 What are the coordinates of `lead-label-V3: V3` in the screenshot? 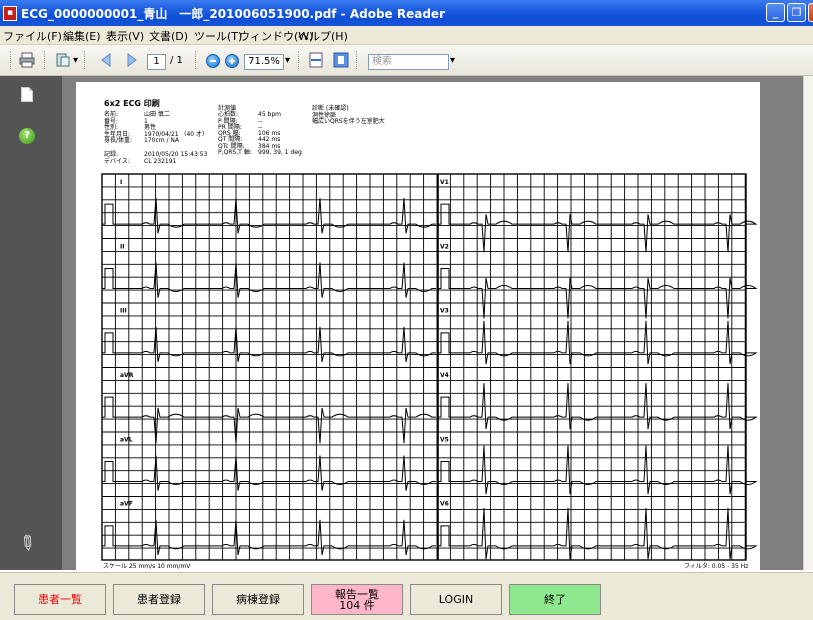 It's located at (444, 311).